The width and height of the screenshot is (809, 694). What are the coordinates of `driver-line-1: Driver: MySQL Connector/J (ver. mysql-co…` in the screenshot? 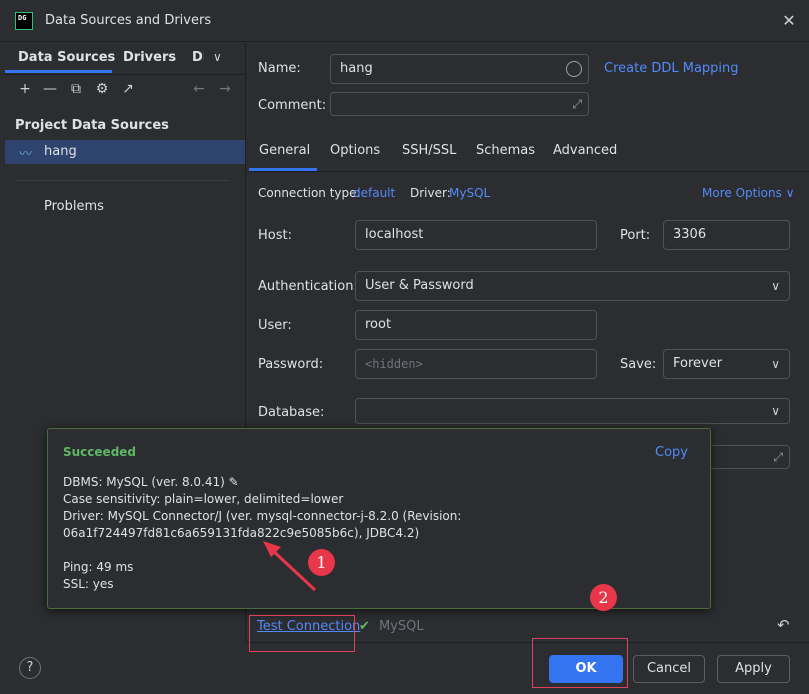 It's located at (262, 516).